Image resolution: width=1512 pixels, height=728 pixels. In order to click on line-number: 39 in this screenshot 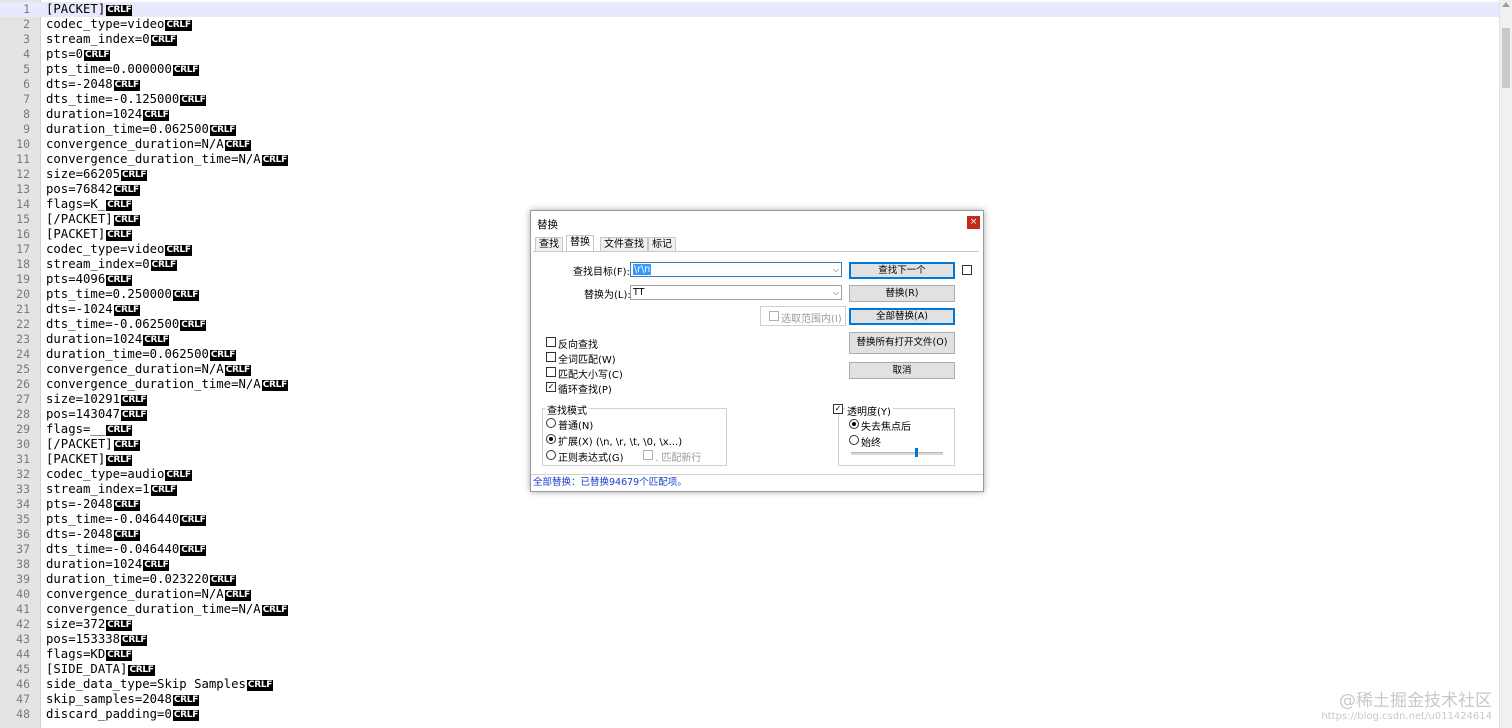, I will do `click(23, 579)`.